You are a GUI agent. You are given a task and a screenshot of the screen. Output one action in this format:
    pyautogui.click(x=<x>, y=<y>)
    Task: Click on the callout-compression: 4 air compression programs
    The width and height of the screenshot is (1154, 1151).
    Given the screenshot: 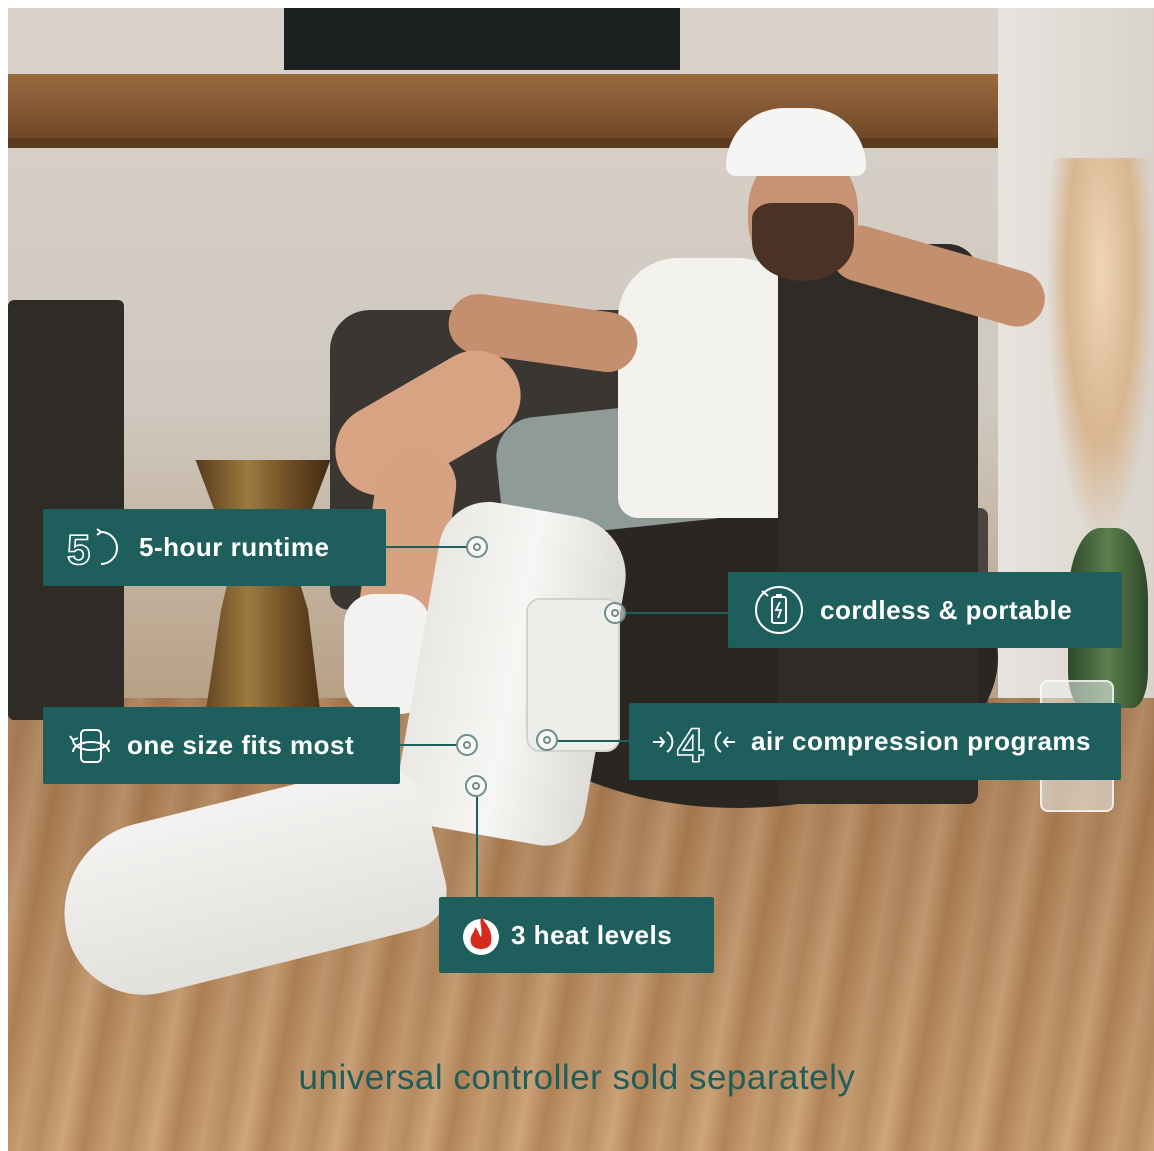 What is the action you would take?
    pyautogui.click(x=875, y=741)
    